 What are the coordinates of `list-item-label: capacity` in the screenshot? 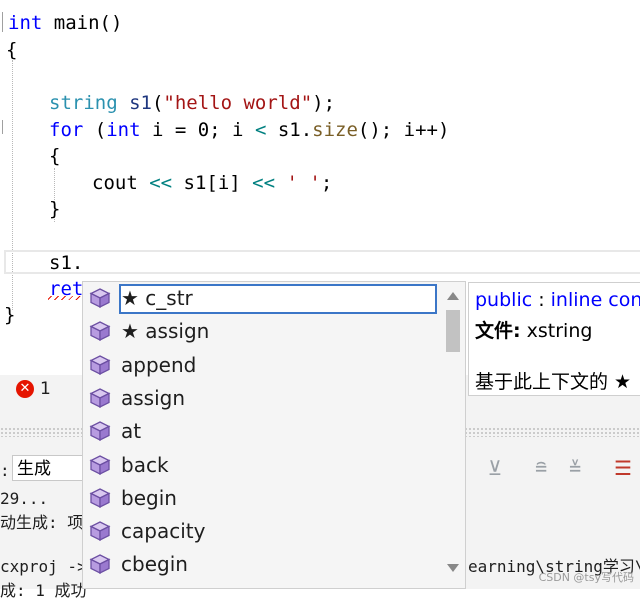 It's located at (163, 531).